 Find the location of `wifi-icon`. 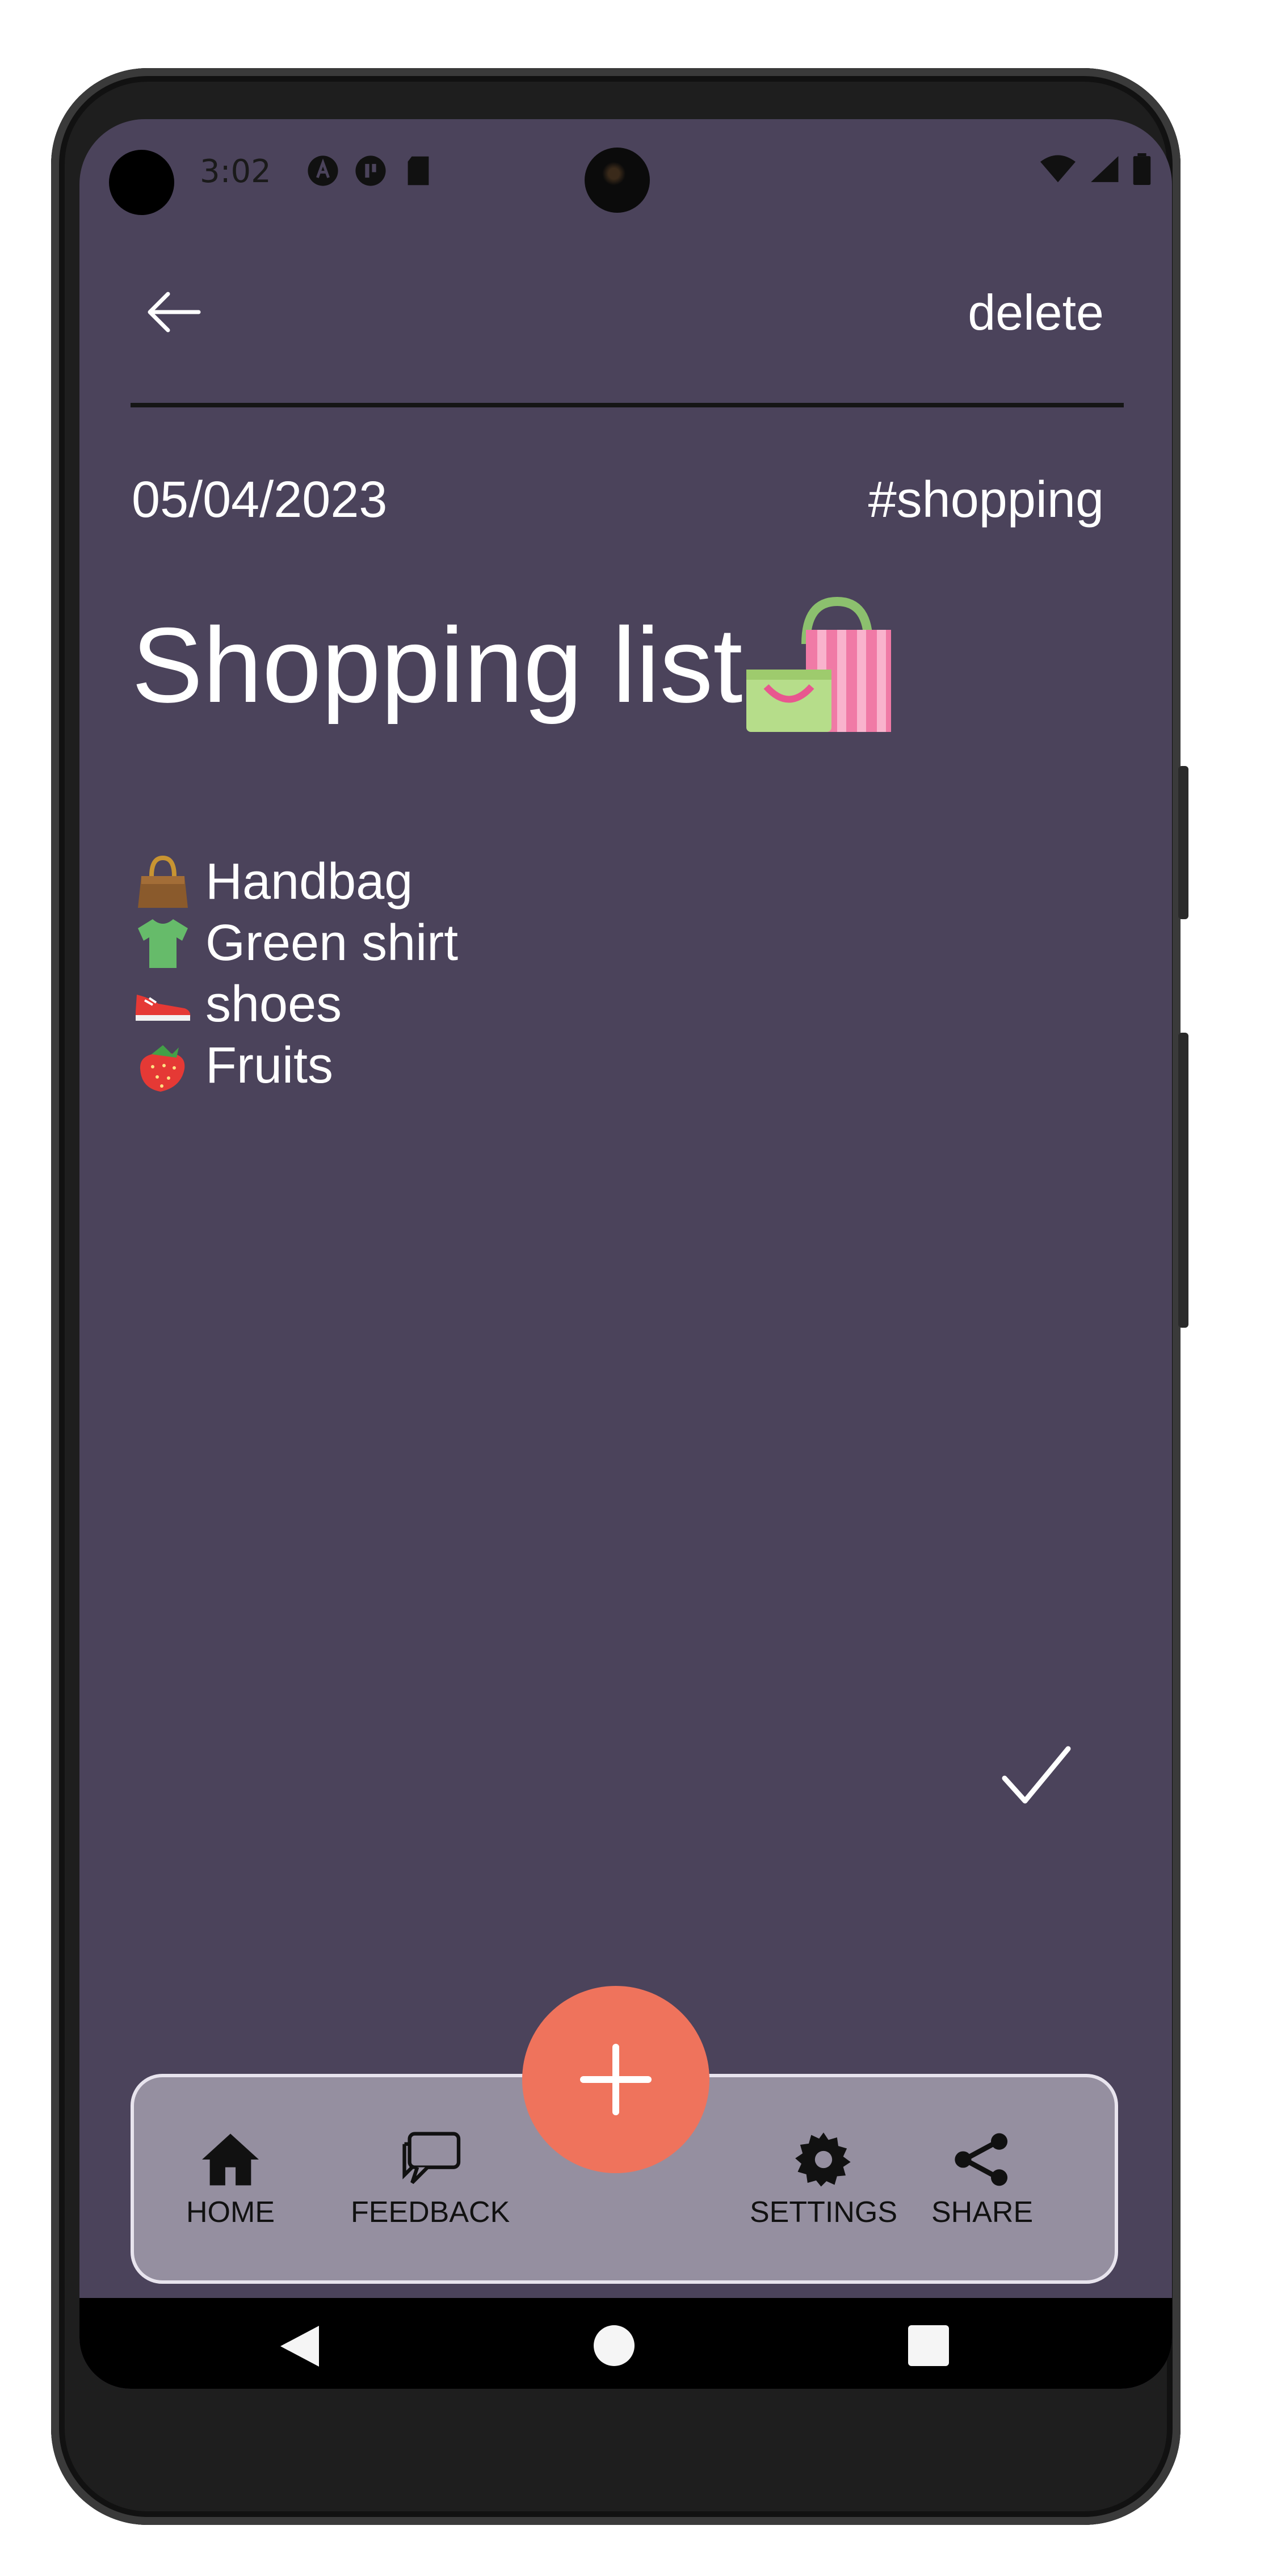

wifi-icon is located at coordinates (1058, 170).